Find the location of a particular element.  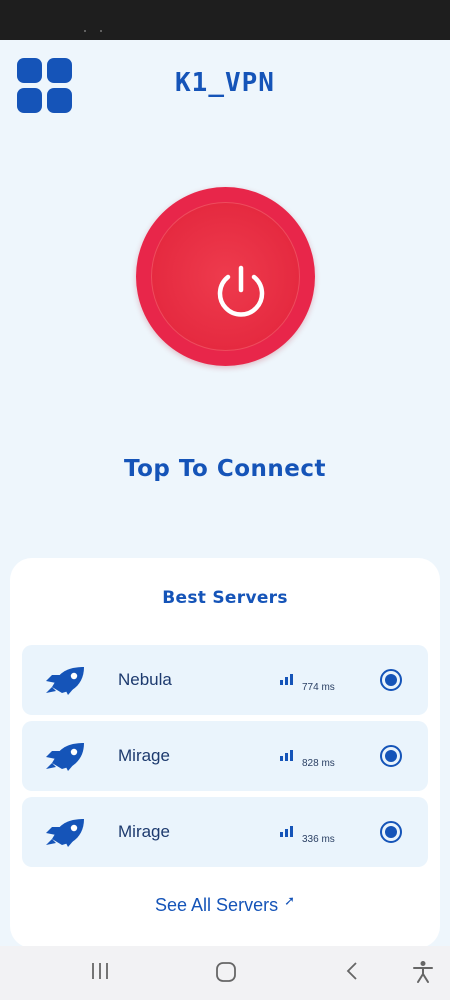

server-row-nebula: Nebula 774 ms is located at coordinates (225, 680).